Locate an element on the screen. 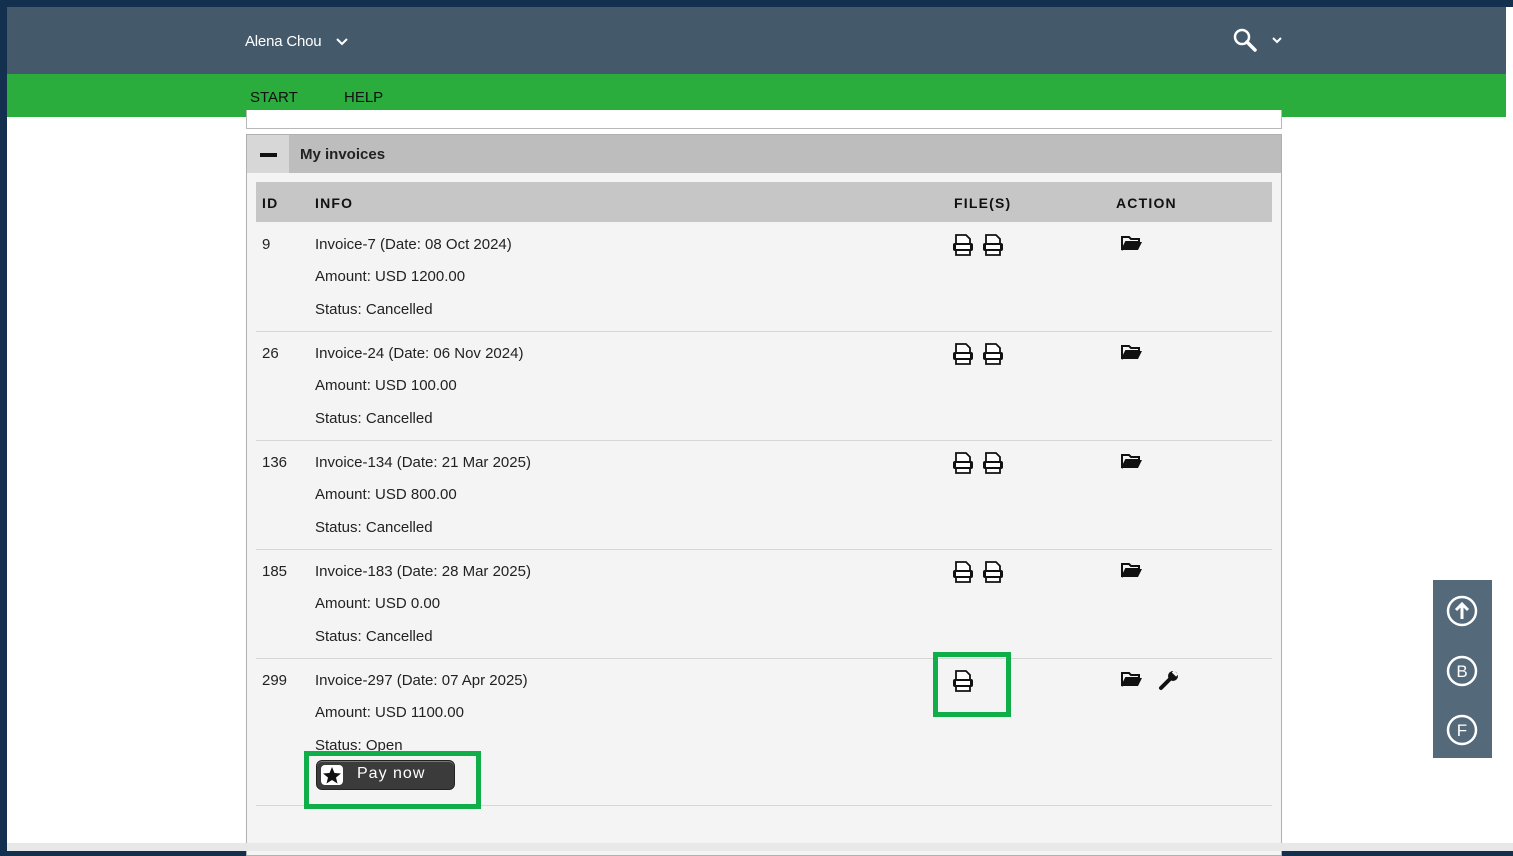  side-toolbar: B F is located at coordinates (1462, 669).